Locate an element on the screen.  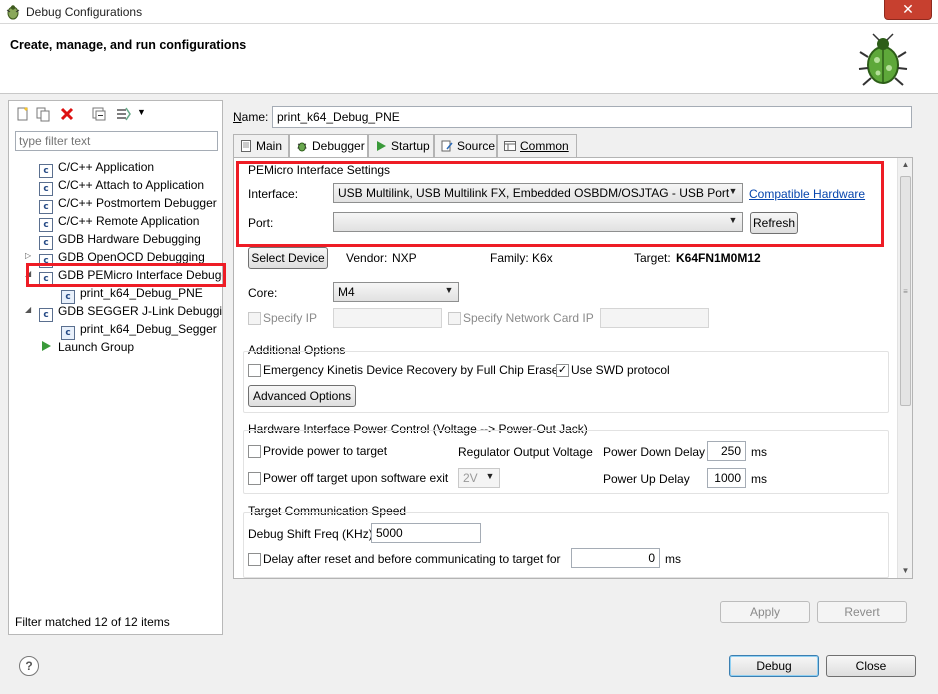
help-icon: ? is located at coordinates (29, 666).